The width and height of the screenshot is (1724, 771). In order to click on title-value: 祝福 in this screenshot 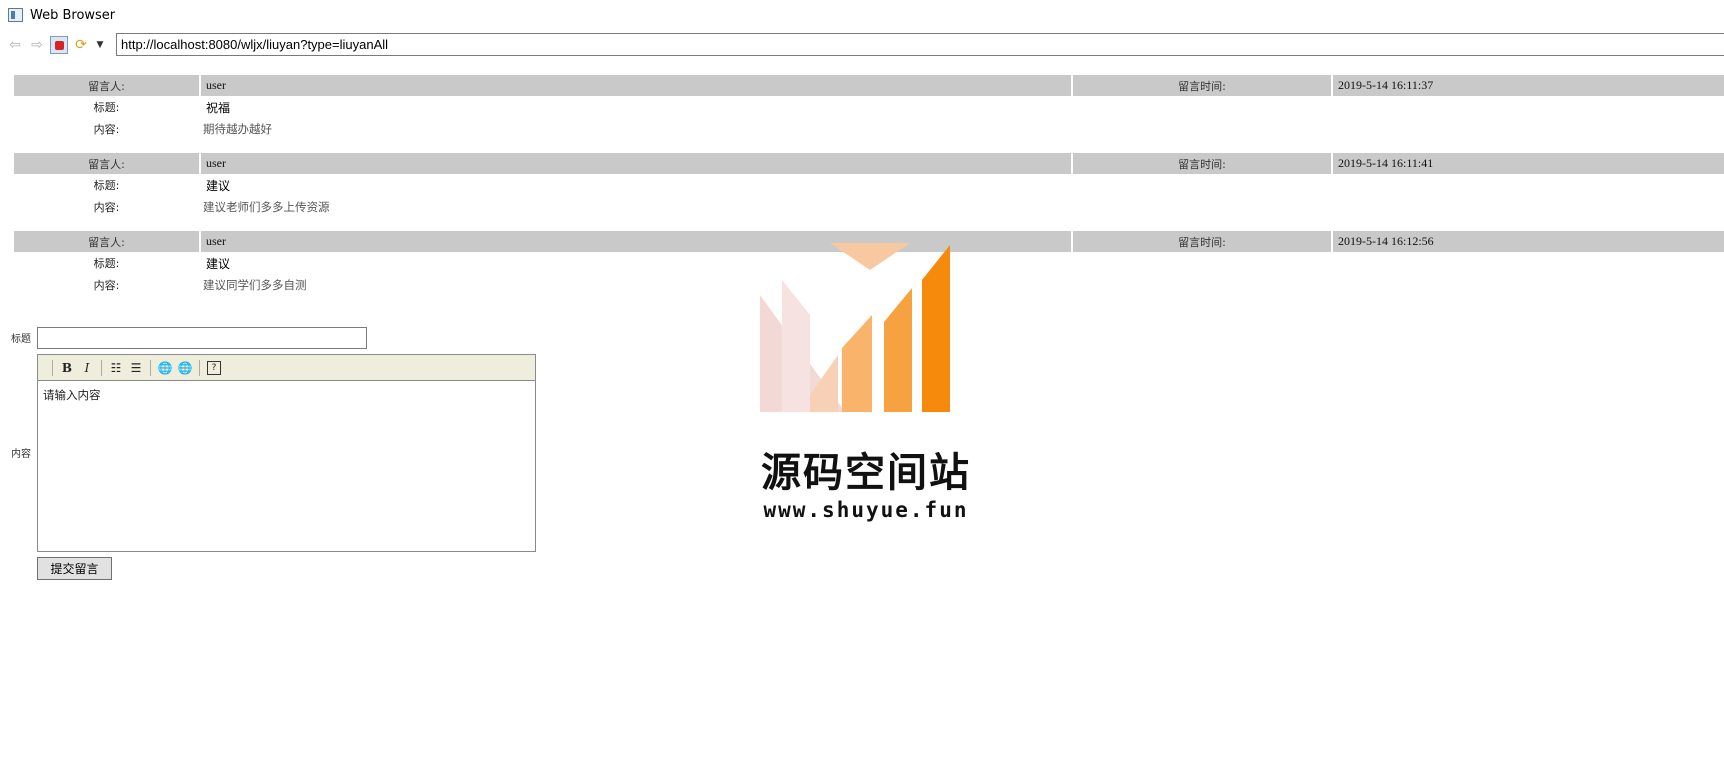, I will do `click(218, 107)`.